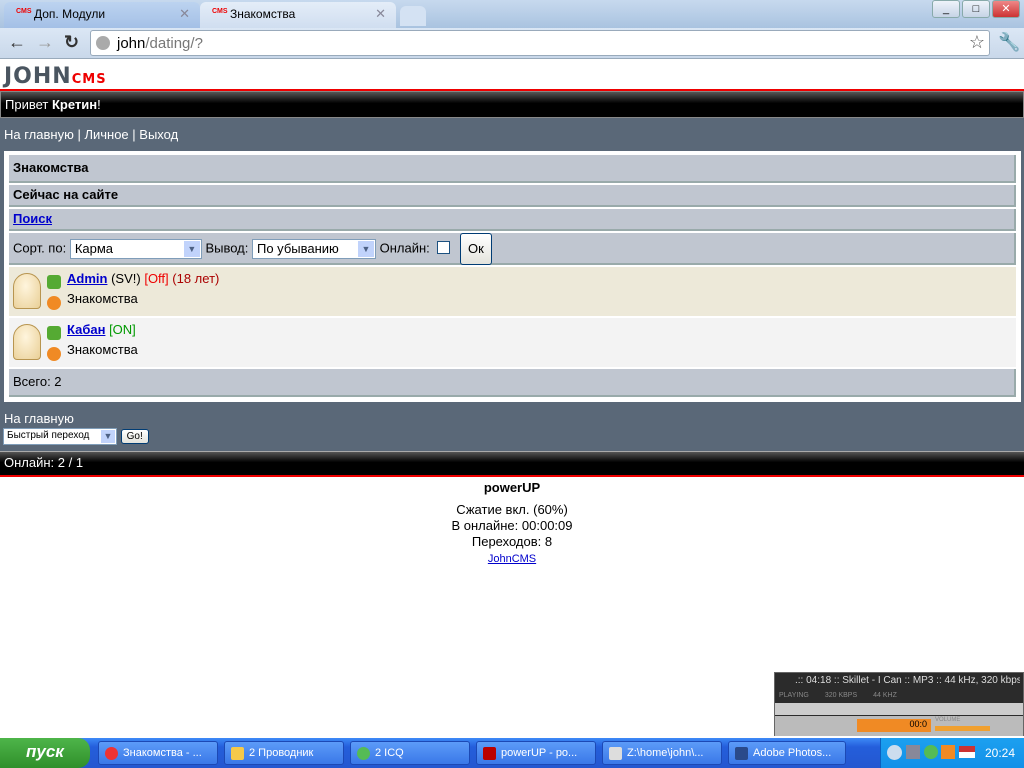 The image size is (1024, 768). Describe the element at coordinates (512, 134) in the screenshot. I see `top-nav: На главную | Личное | Выход` at that location.